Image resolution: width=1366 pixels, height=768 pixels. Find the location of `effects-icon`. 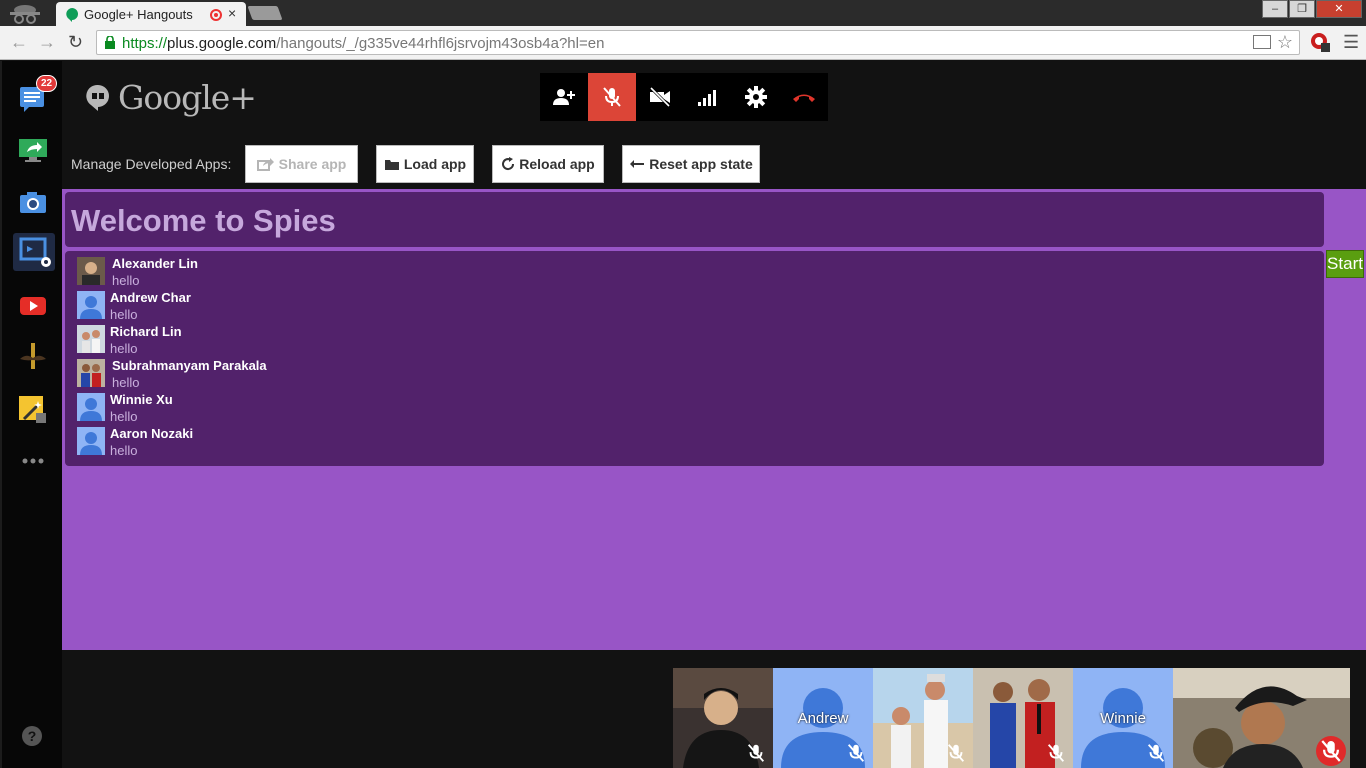

effects-icon is located at coordinates (33, 410).